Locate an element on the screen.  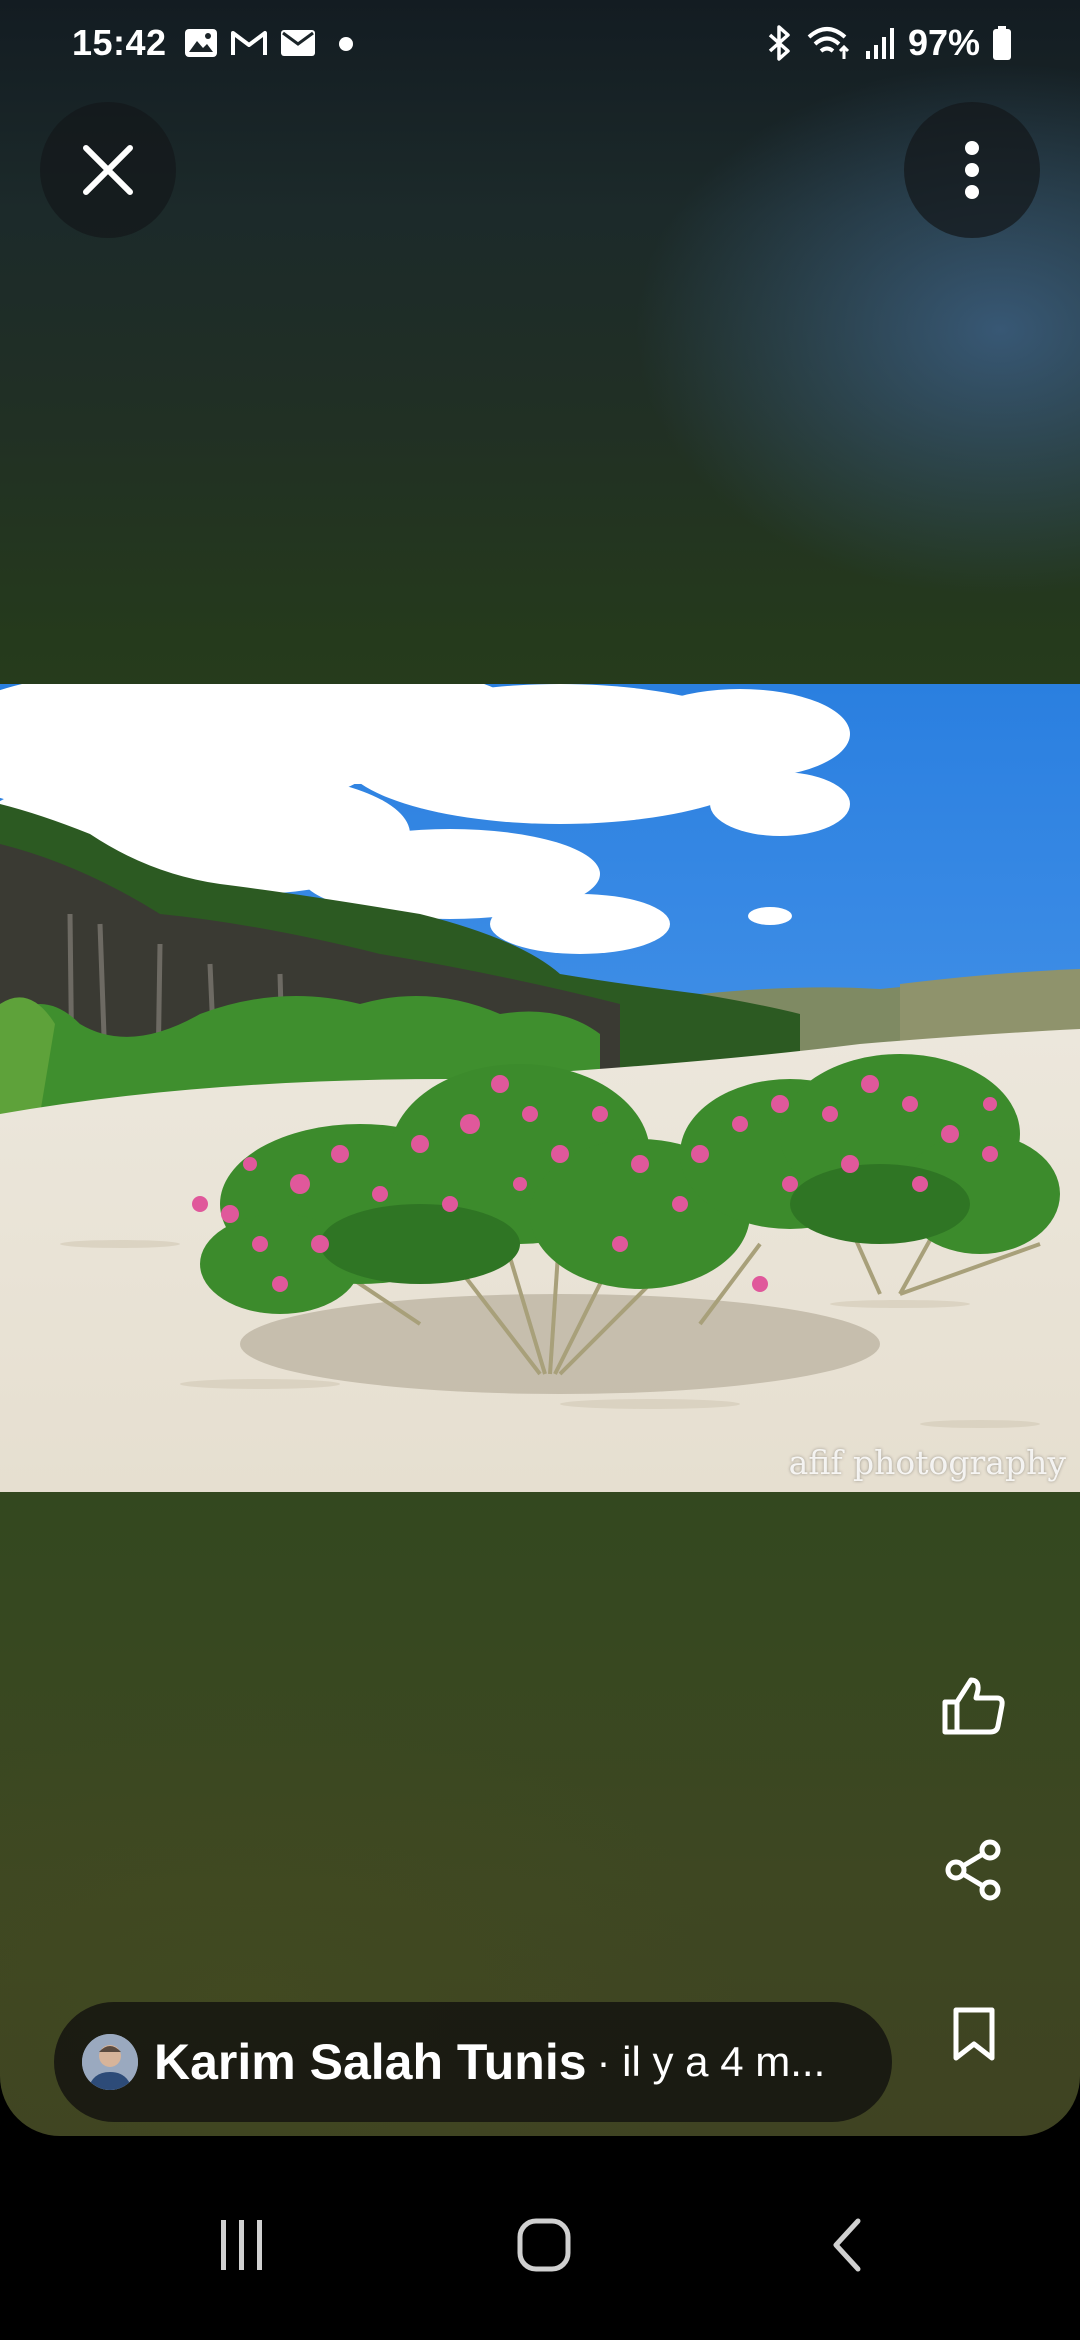
recents-button is located at coordinates (242, 2245).